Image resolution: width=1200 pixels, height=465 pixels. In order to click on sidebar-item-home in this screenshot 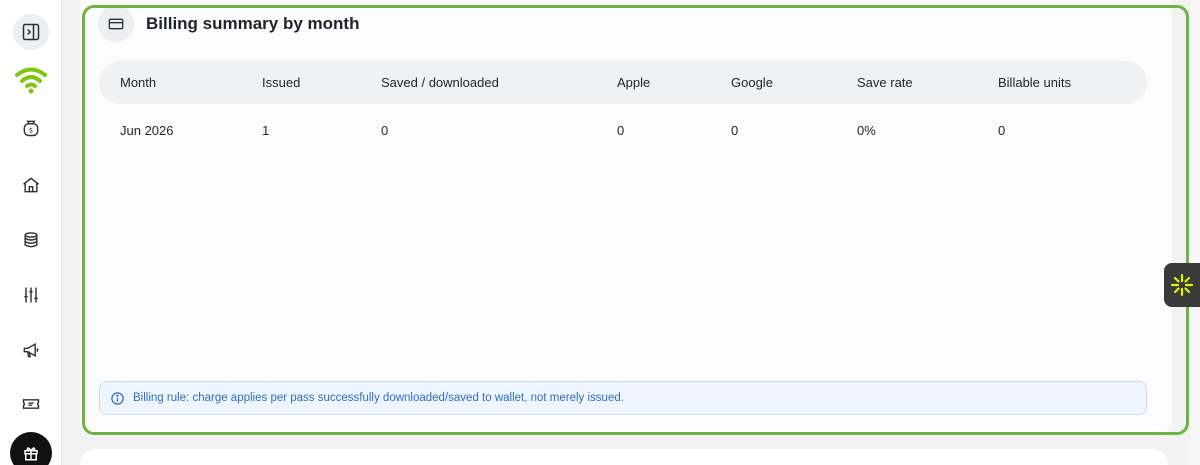, I will do `click(31, 185)`.